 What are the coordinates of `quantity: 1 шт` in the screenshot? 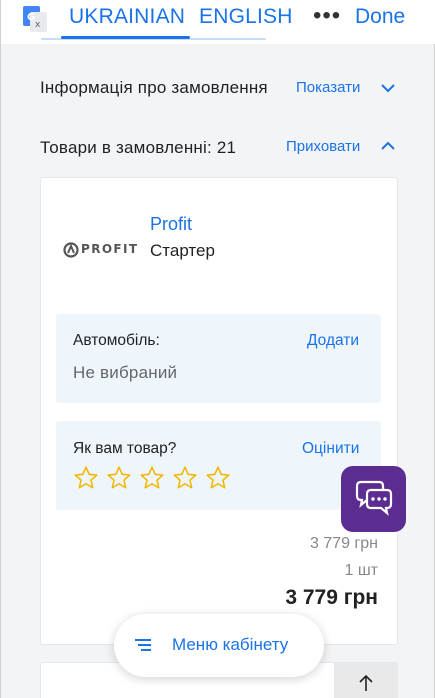 It's located at (361, 570).